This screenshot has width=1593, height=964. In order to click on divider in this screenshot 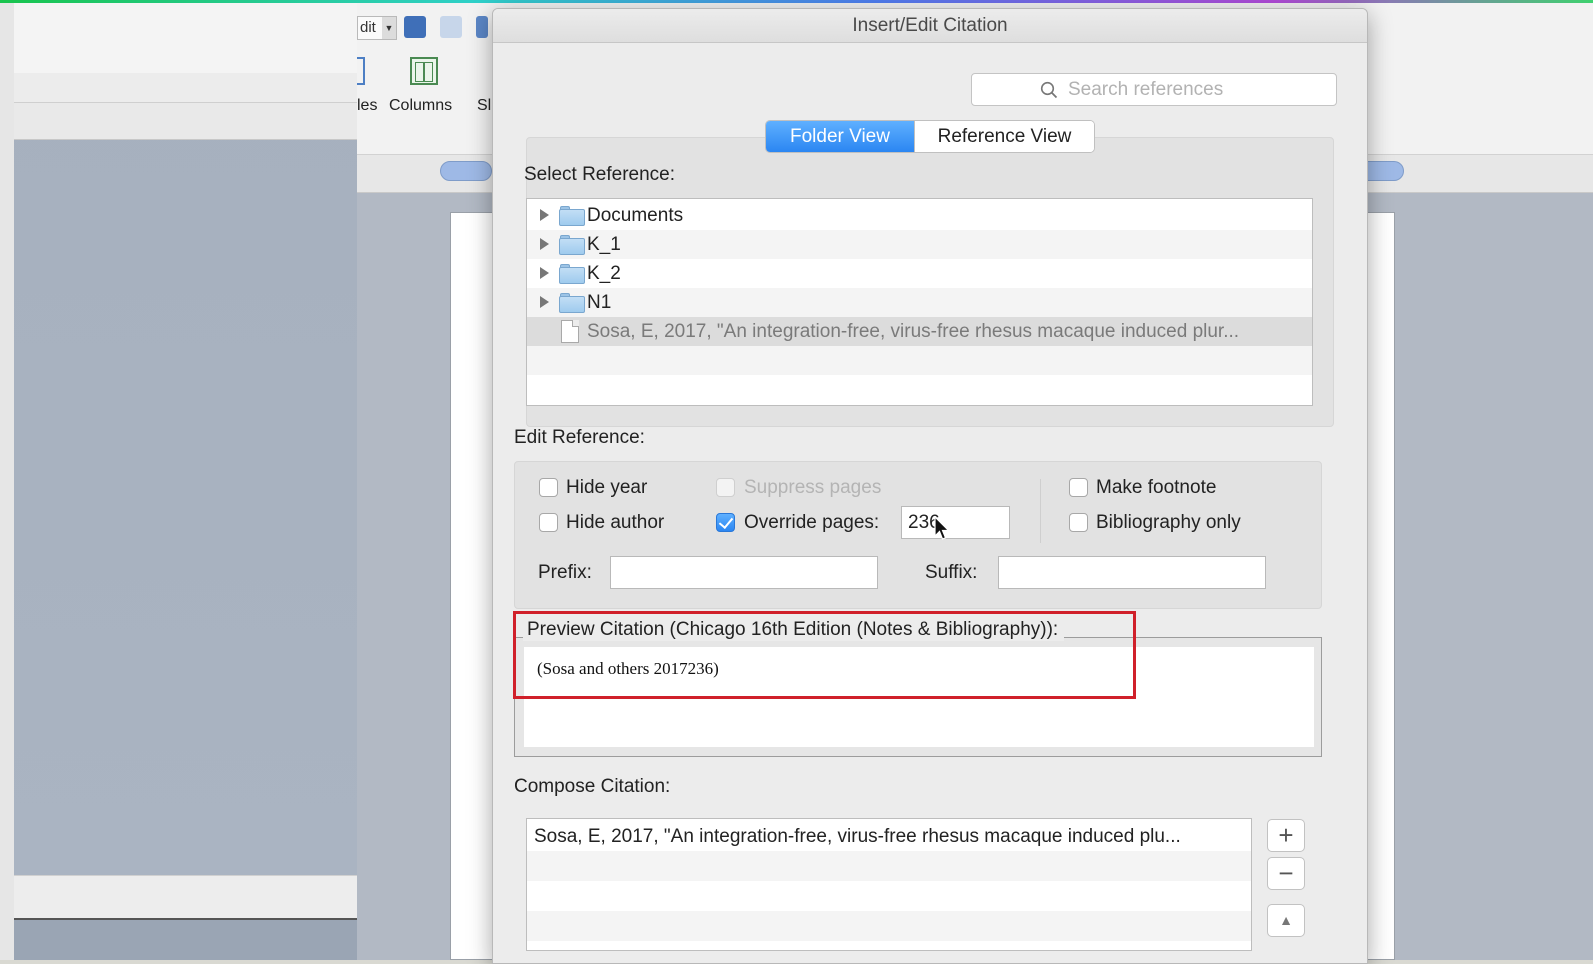, I will do `click(1040, 511)`.